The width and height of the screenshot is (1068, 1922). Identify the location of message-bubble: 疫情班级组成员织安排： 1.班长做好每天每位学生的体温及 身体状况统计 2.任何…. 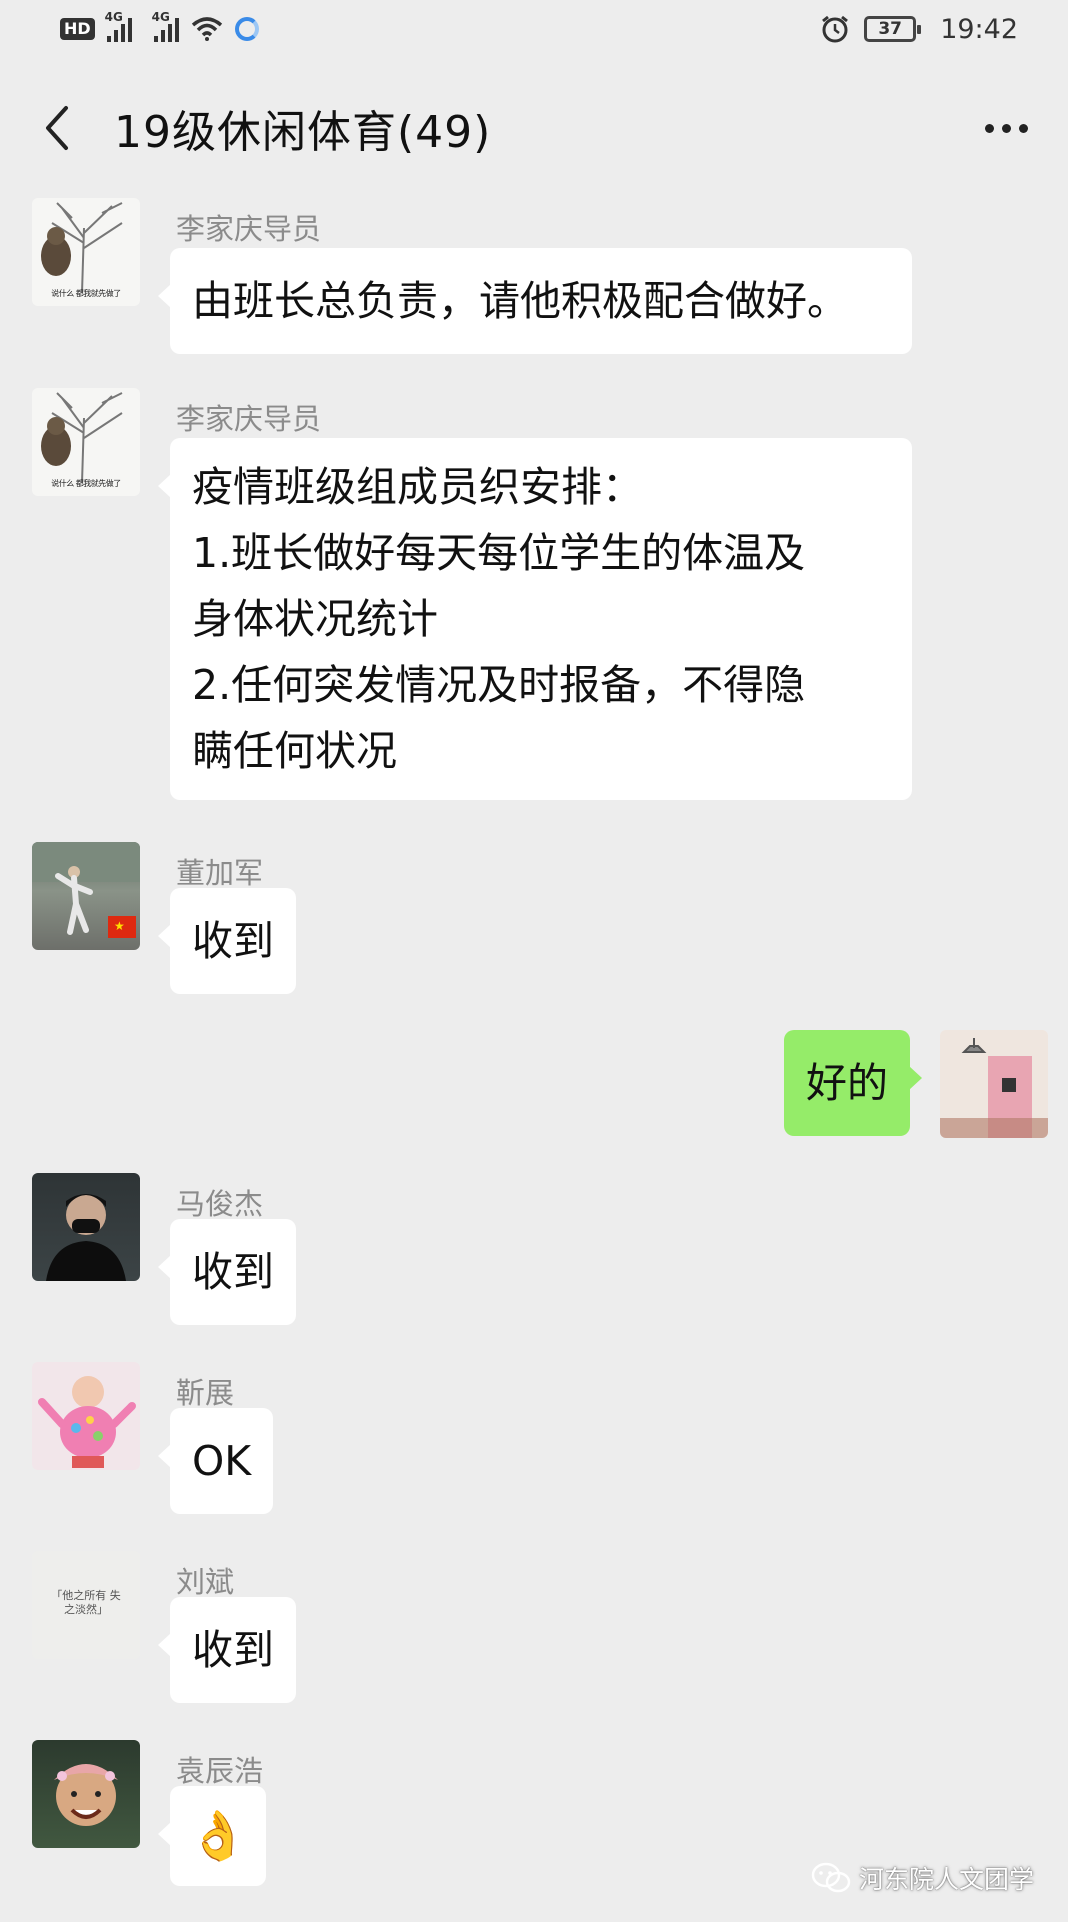
(535, 619).